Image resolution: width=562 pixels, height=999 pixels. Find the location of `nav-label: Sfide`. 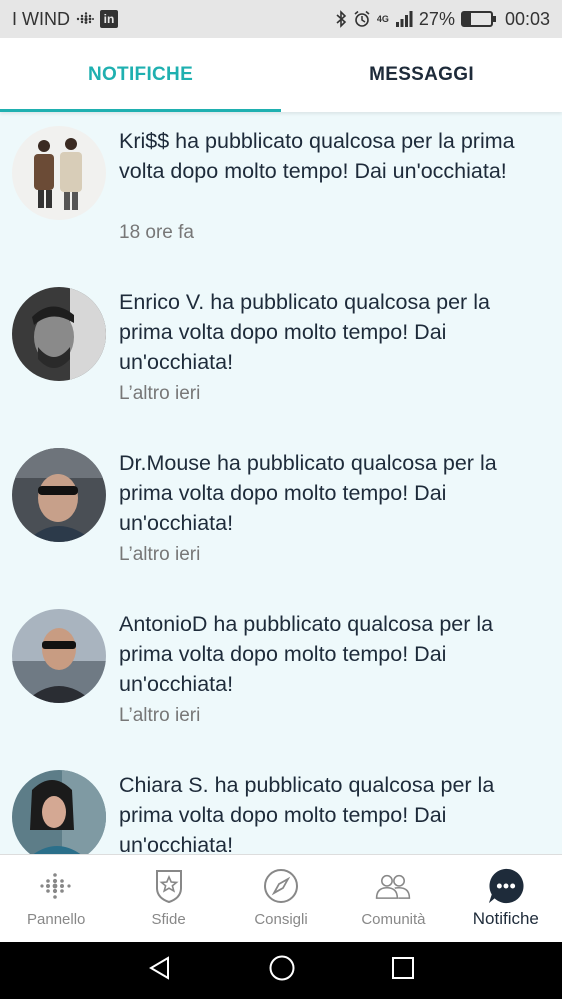

nav-label: Sfide is located at coordinates (168, 919).